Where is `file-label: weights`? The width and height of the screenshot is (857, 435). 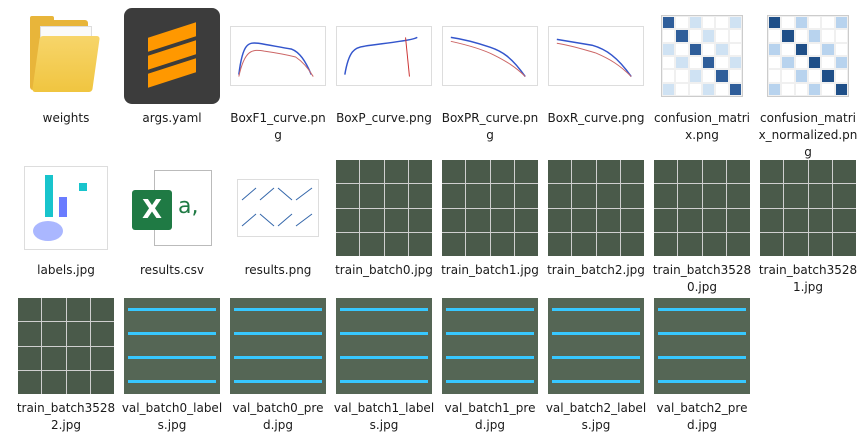 file-label: weights is located at coordinates (66, 118).